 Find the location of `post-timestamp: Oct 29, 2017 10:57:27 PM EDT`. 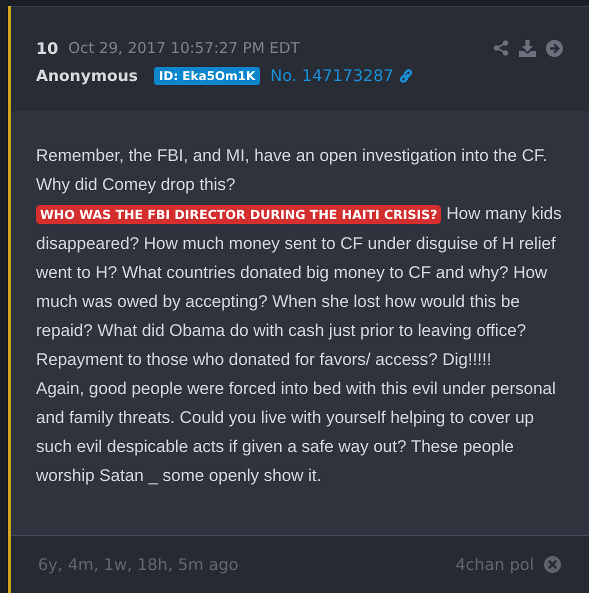

post-timestamp: Oct 29, 2017 10:57:27 PM EDT is located at coordinates (184, 48).